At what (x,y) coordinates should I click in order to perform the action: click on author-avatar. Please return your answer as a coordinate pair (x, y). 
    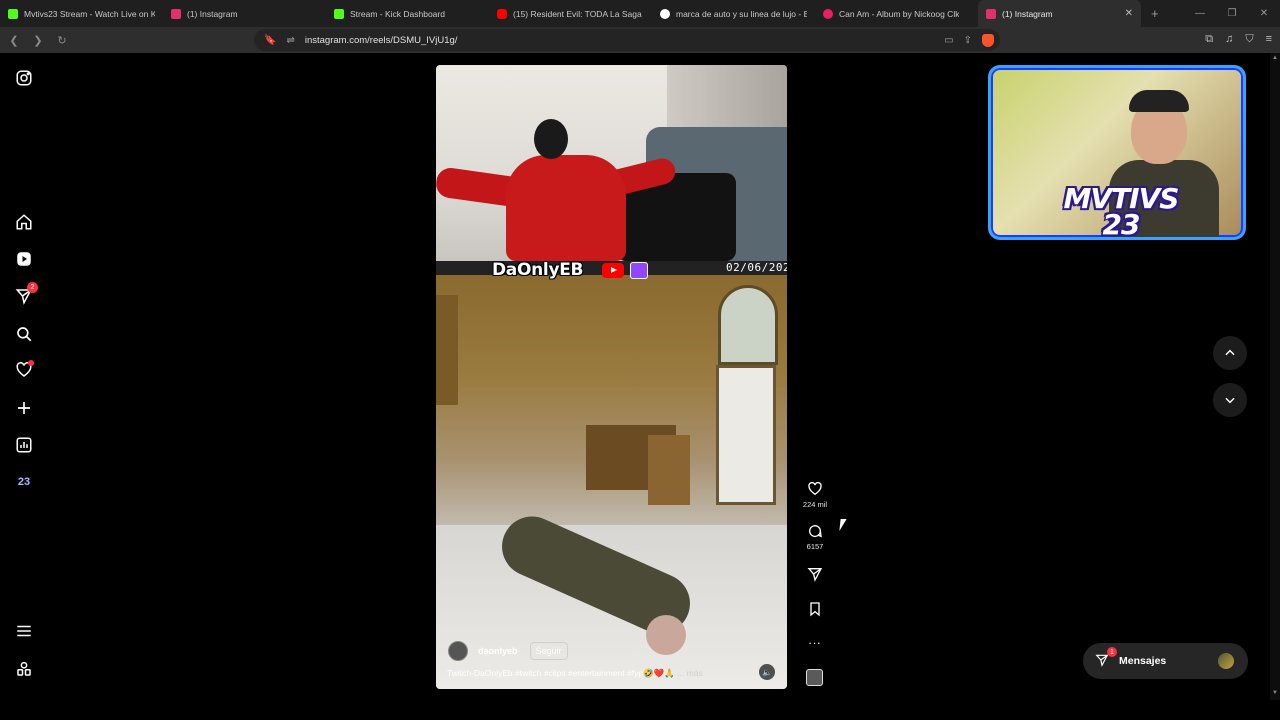
    Looking at the image, I should click on (458, 651).